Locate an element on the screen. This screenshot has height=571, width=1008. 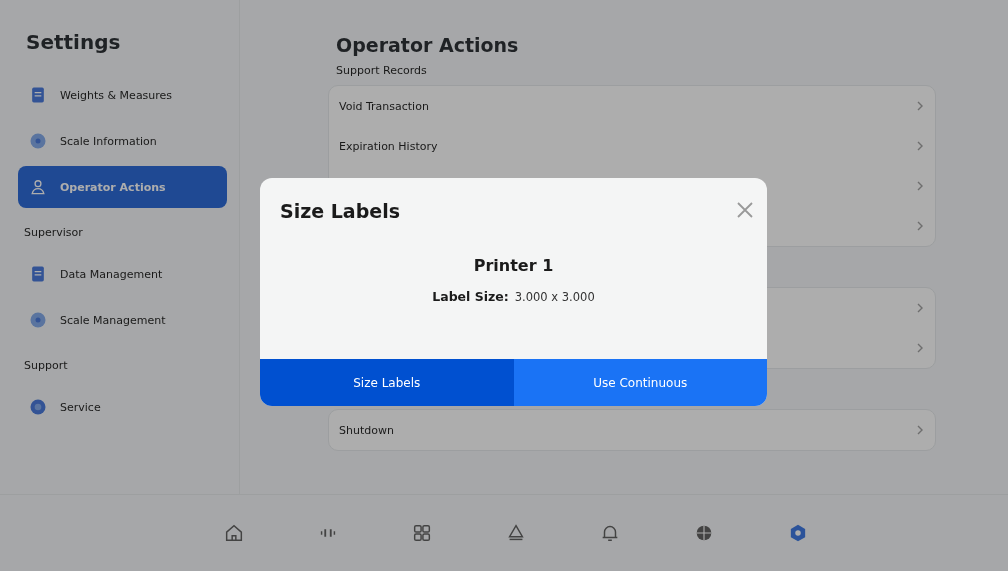
row-label: Shutdown is located at coordinates (366, 430).